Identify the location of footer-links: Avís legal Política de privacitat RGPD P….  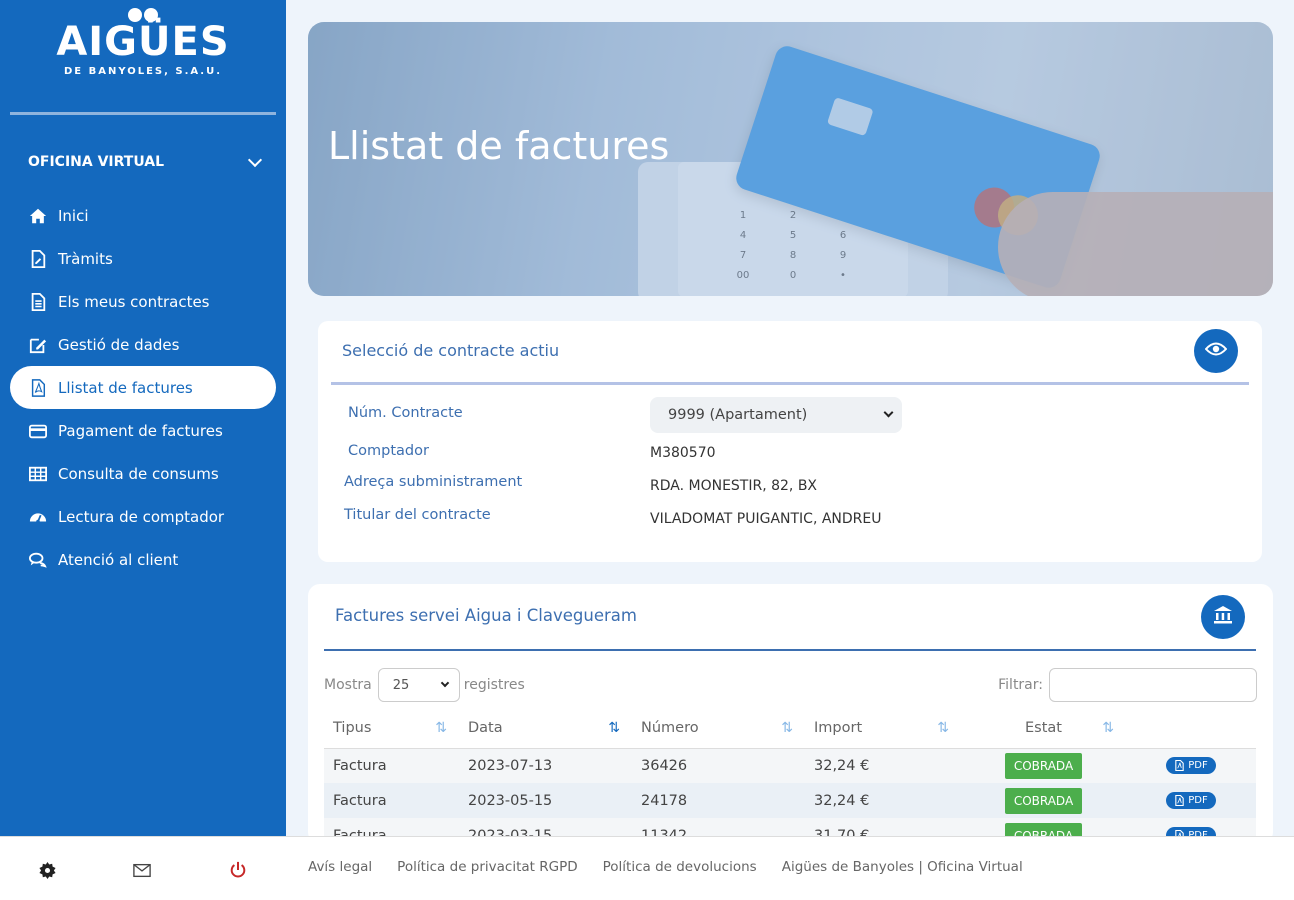
(665, 867).